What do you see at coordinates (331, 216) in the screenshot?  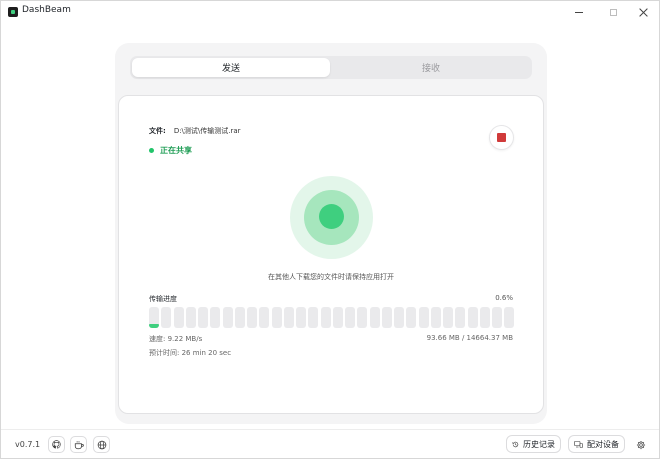 I see `pulse-core` at bounding box center [331, 216].